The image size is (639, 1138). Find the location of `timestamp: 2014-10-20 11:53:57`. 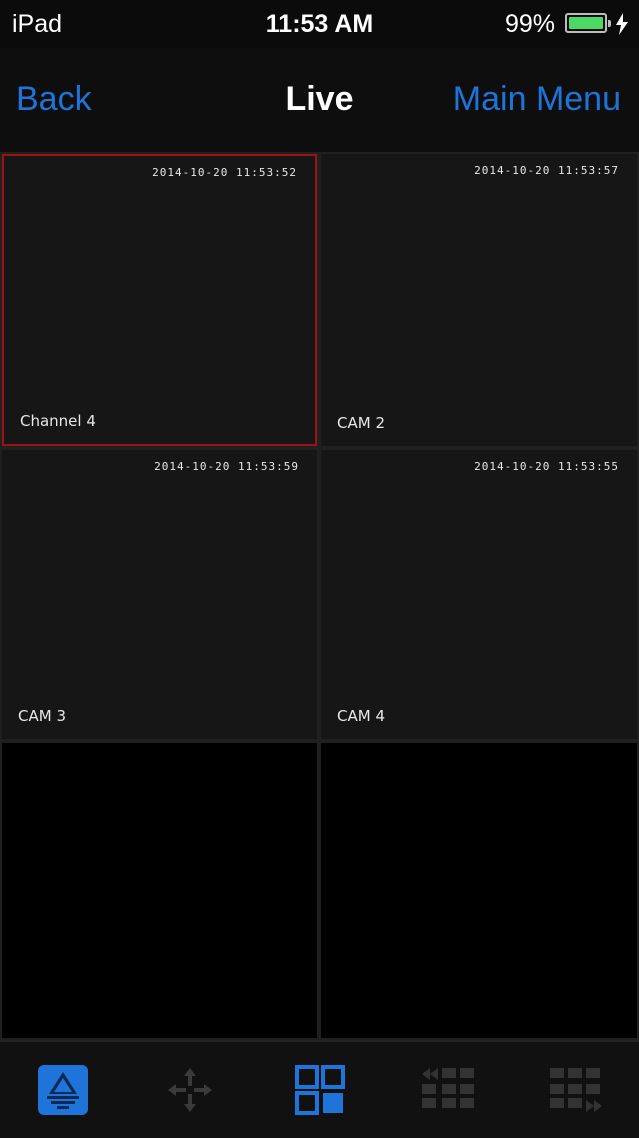

timestamp: 2014-10-20 11:53:57 is located at coordinates (546, 170).